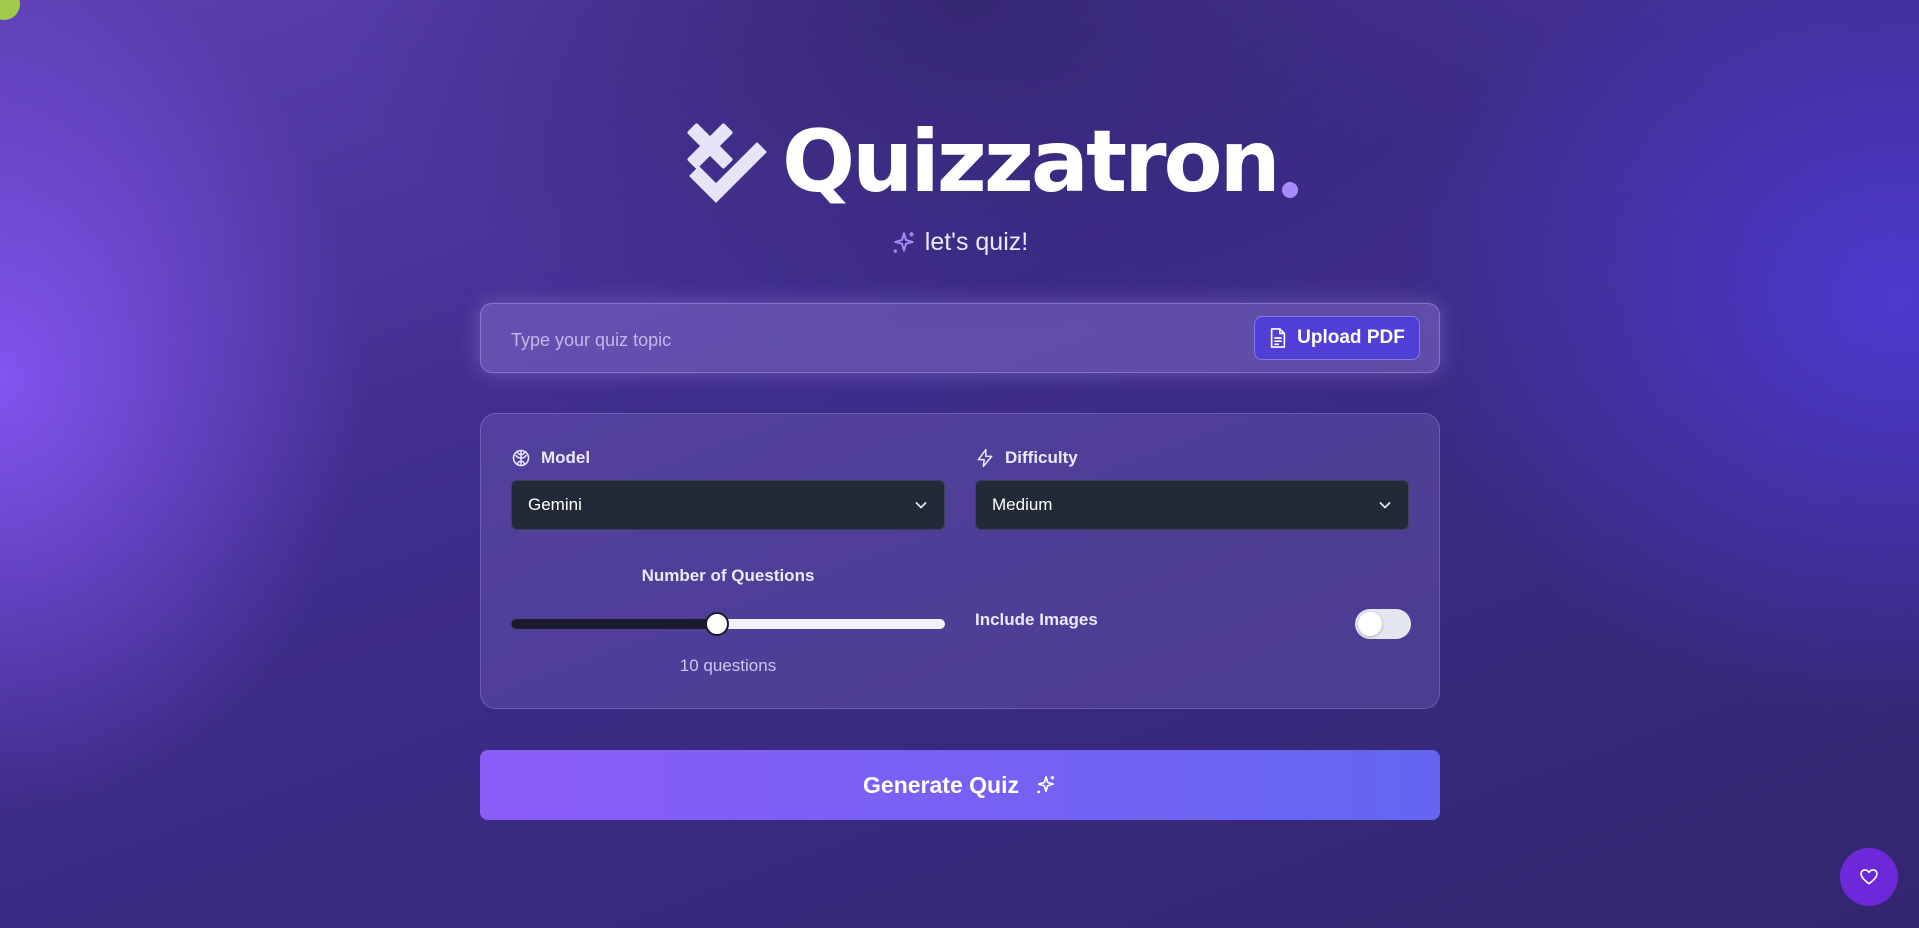 The image size is (1919, 928). What do you see at coordinates (861, 340) in the screenshot?
I see `topic-input` at bounding box center [861, 340].